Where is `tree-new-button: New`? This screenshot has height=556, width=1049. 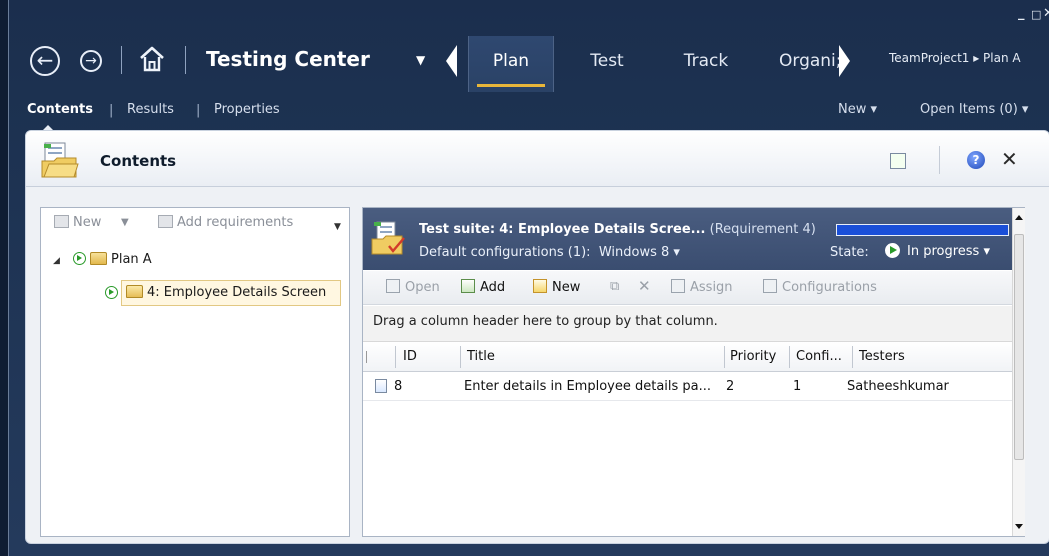 tree-new-button: New is located at coordinates (77, 222).